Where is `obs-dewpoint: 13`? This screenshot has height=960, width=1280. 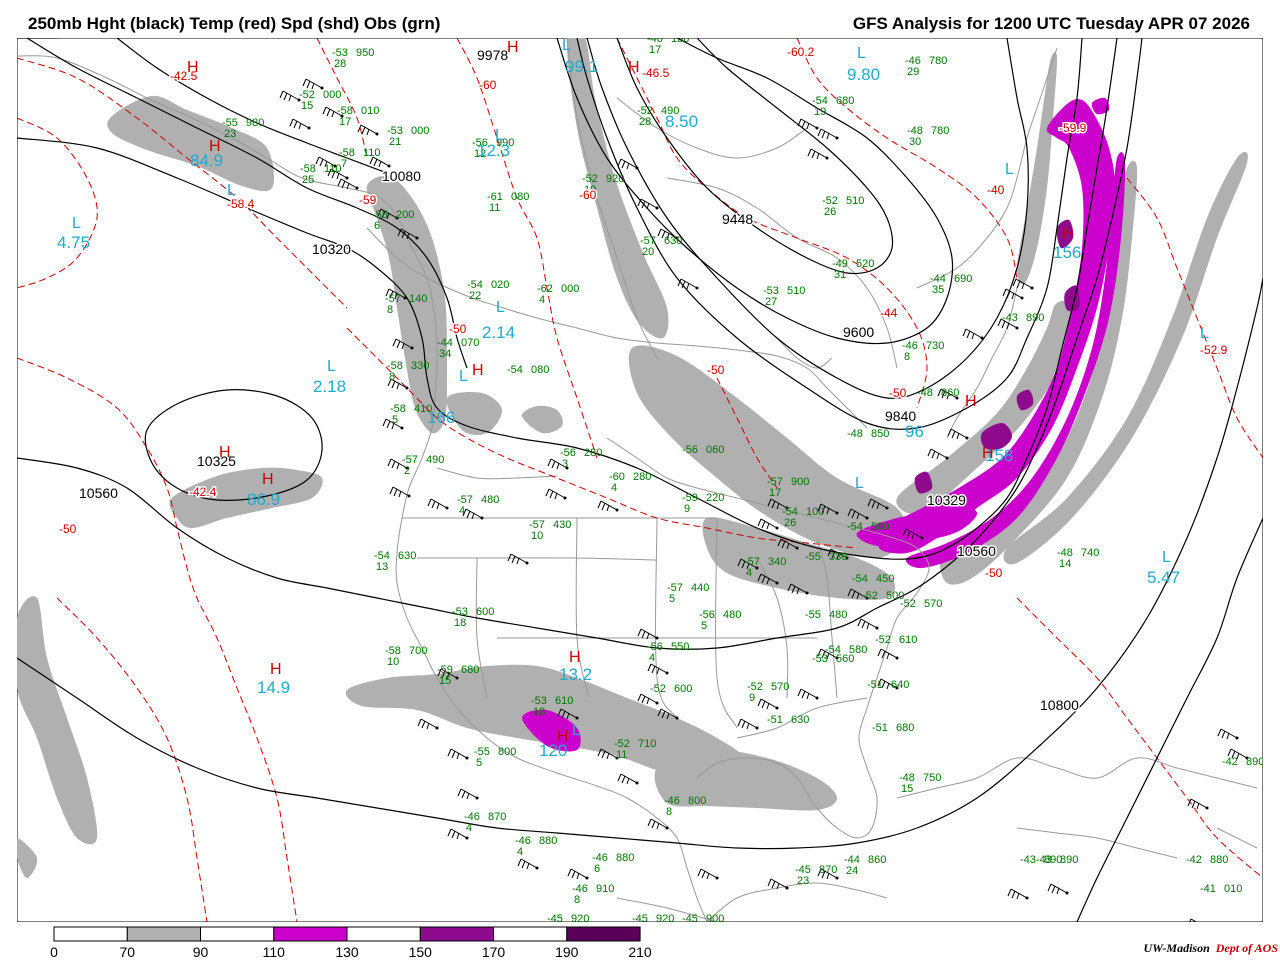 obs-dewpoint: 13 is located at coordinates (382, 567).